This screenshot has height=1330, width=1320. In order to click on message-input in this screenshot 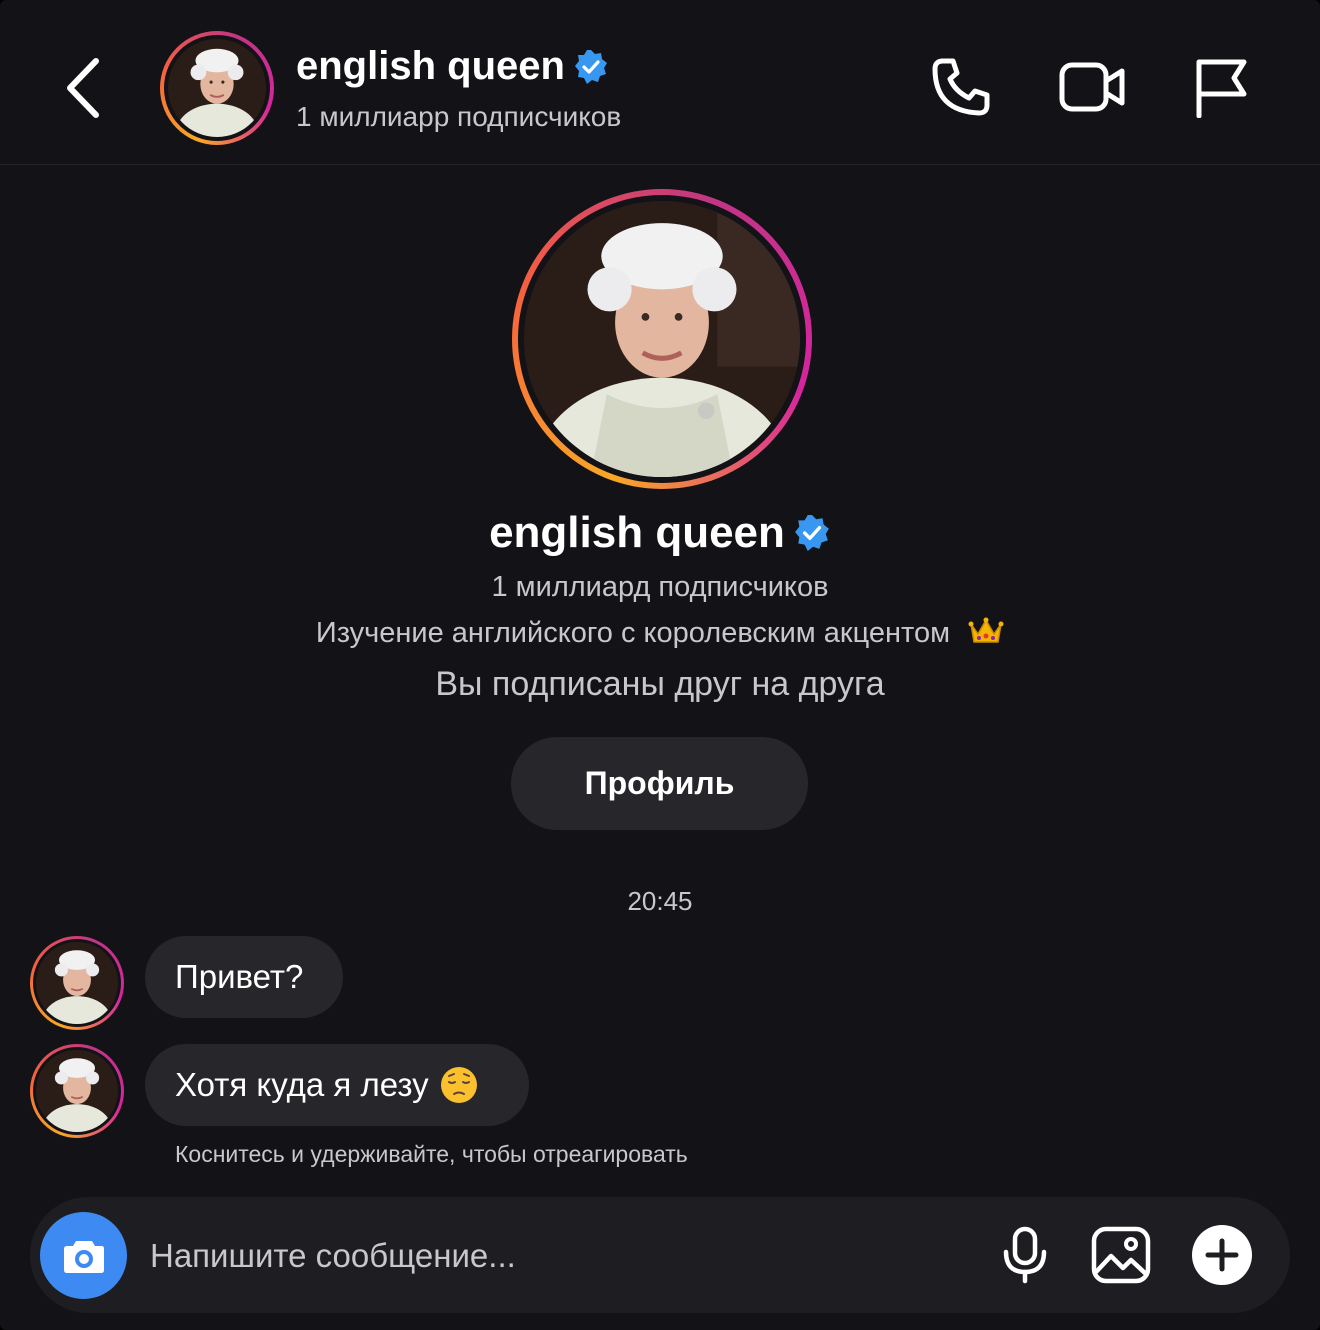, I will do `click(565, 1256)`.